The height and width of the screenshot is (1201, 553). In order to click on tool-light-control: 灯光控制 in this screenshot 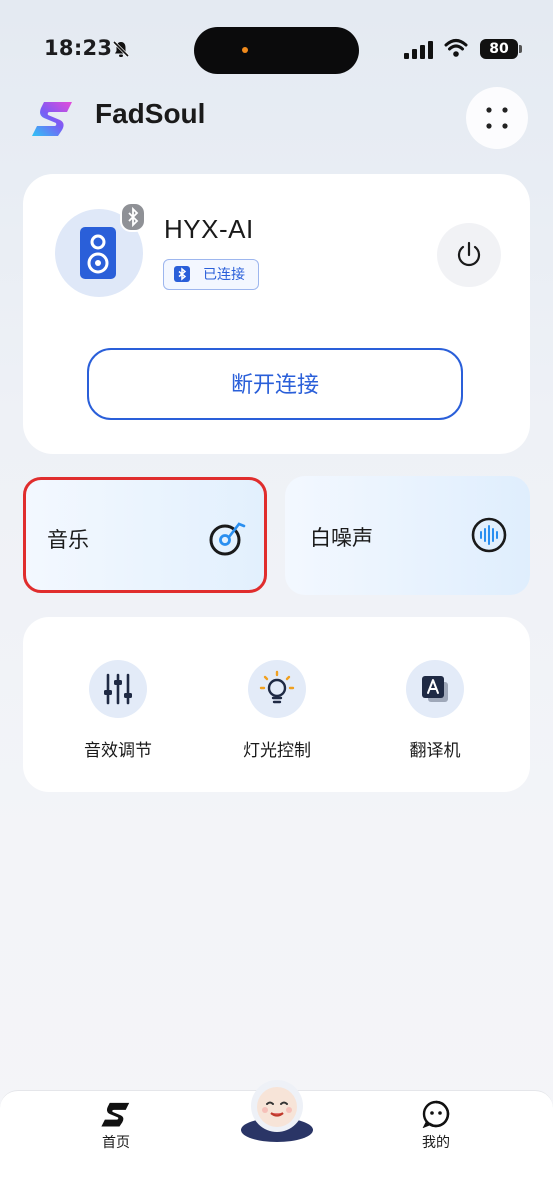, I will do `click(277, 710)`.